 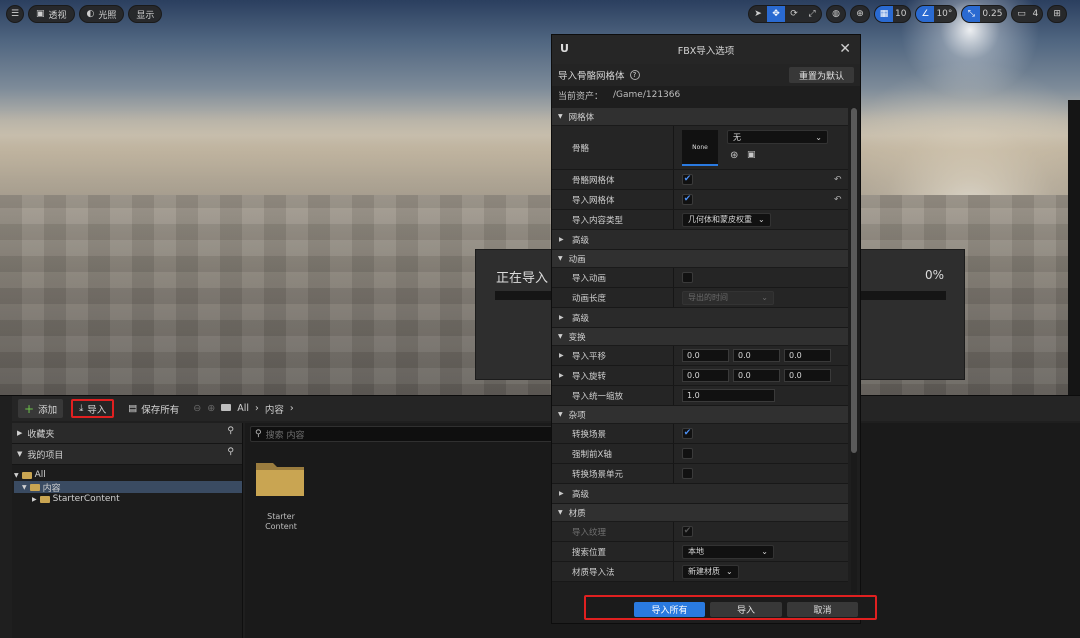 I want to click on reset-to-default-button: 重置为默认, so click(x=821, y=75).